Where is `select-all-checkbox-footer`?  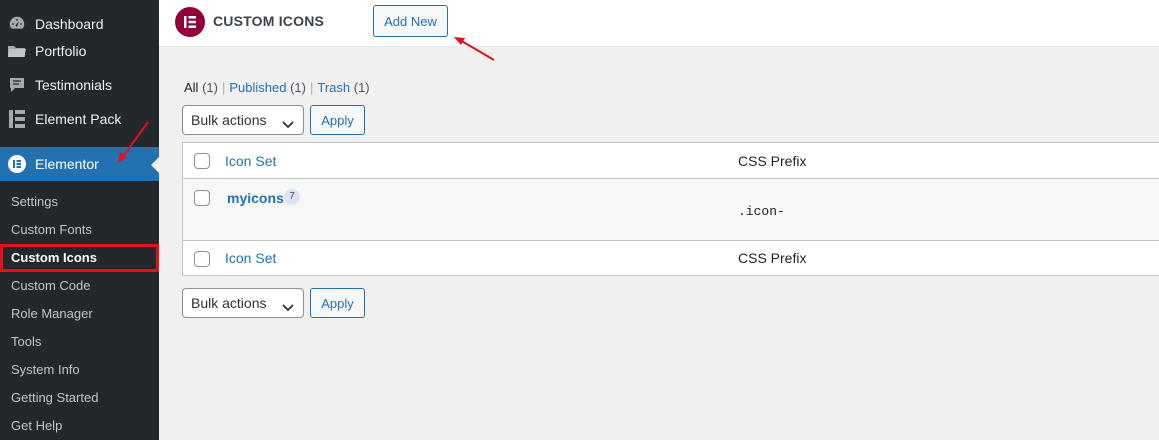
select-all-checkbox-footer is located at coordinates (202, 259).